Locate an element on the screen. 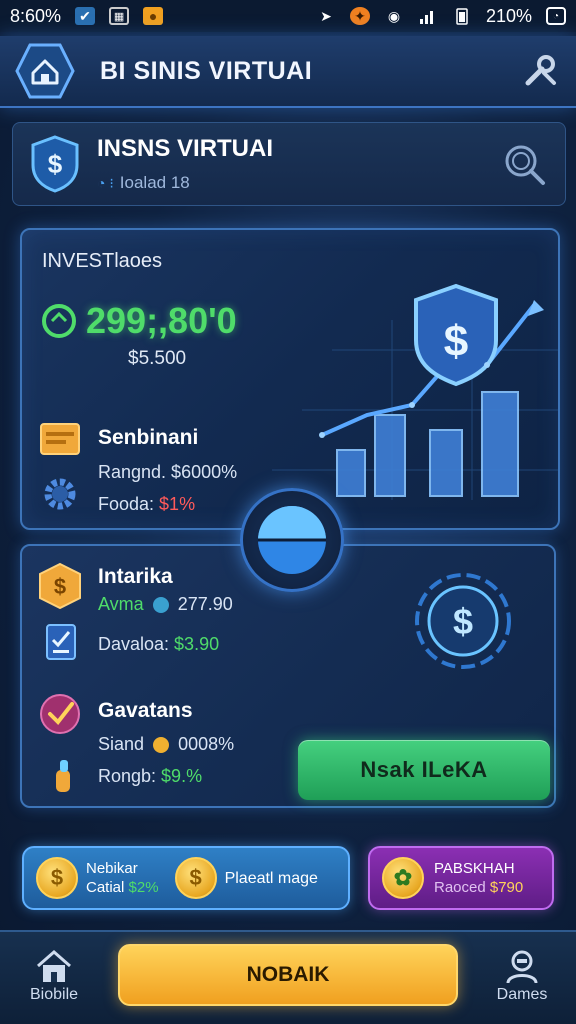 The width and height of the screenshot is (576, 1024). investment-amount: 299;,80'0 is located at coordinates (161, 320).